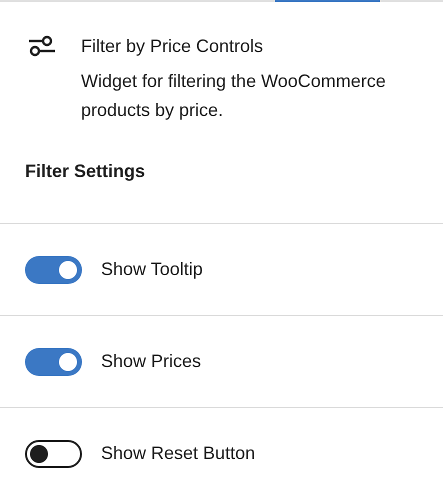 The width and height of the screenshot is (443, 500). Describe the element at coordinates (172, 46) in the screenshot. I see `block-title: Filter by Price Controls` at that location.